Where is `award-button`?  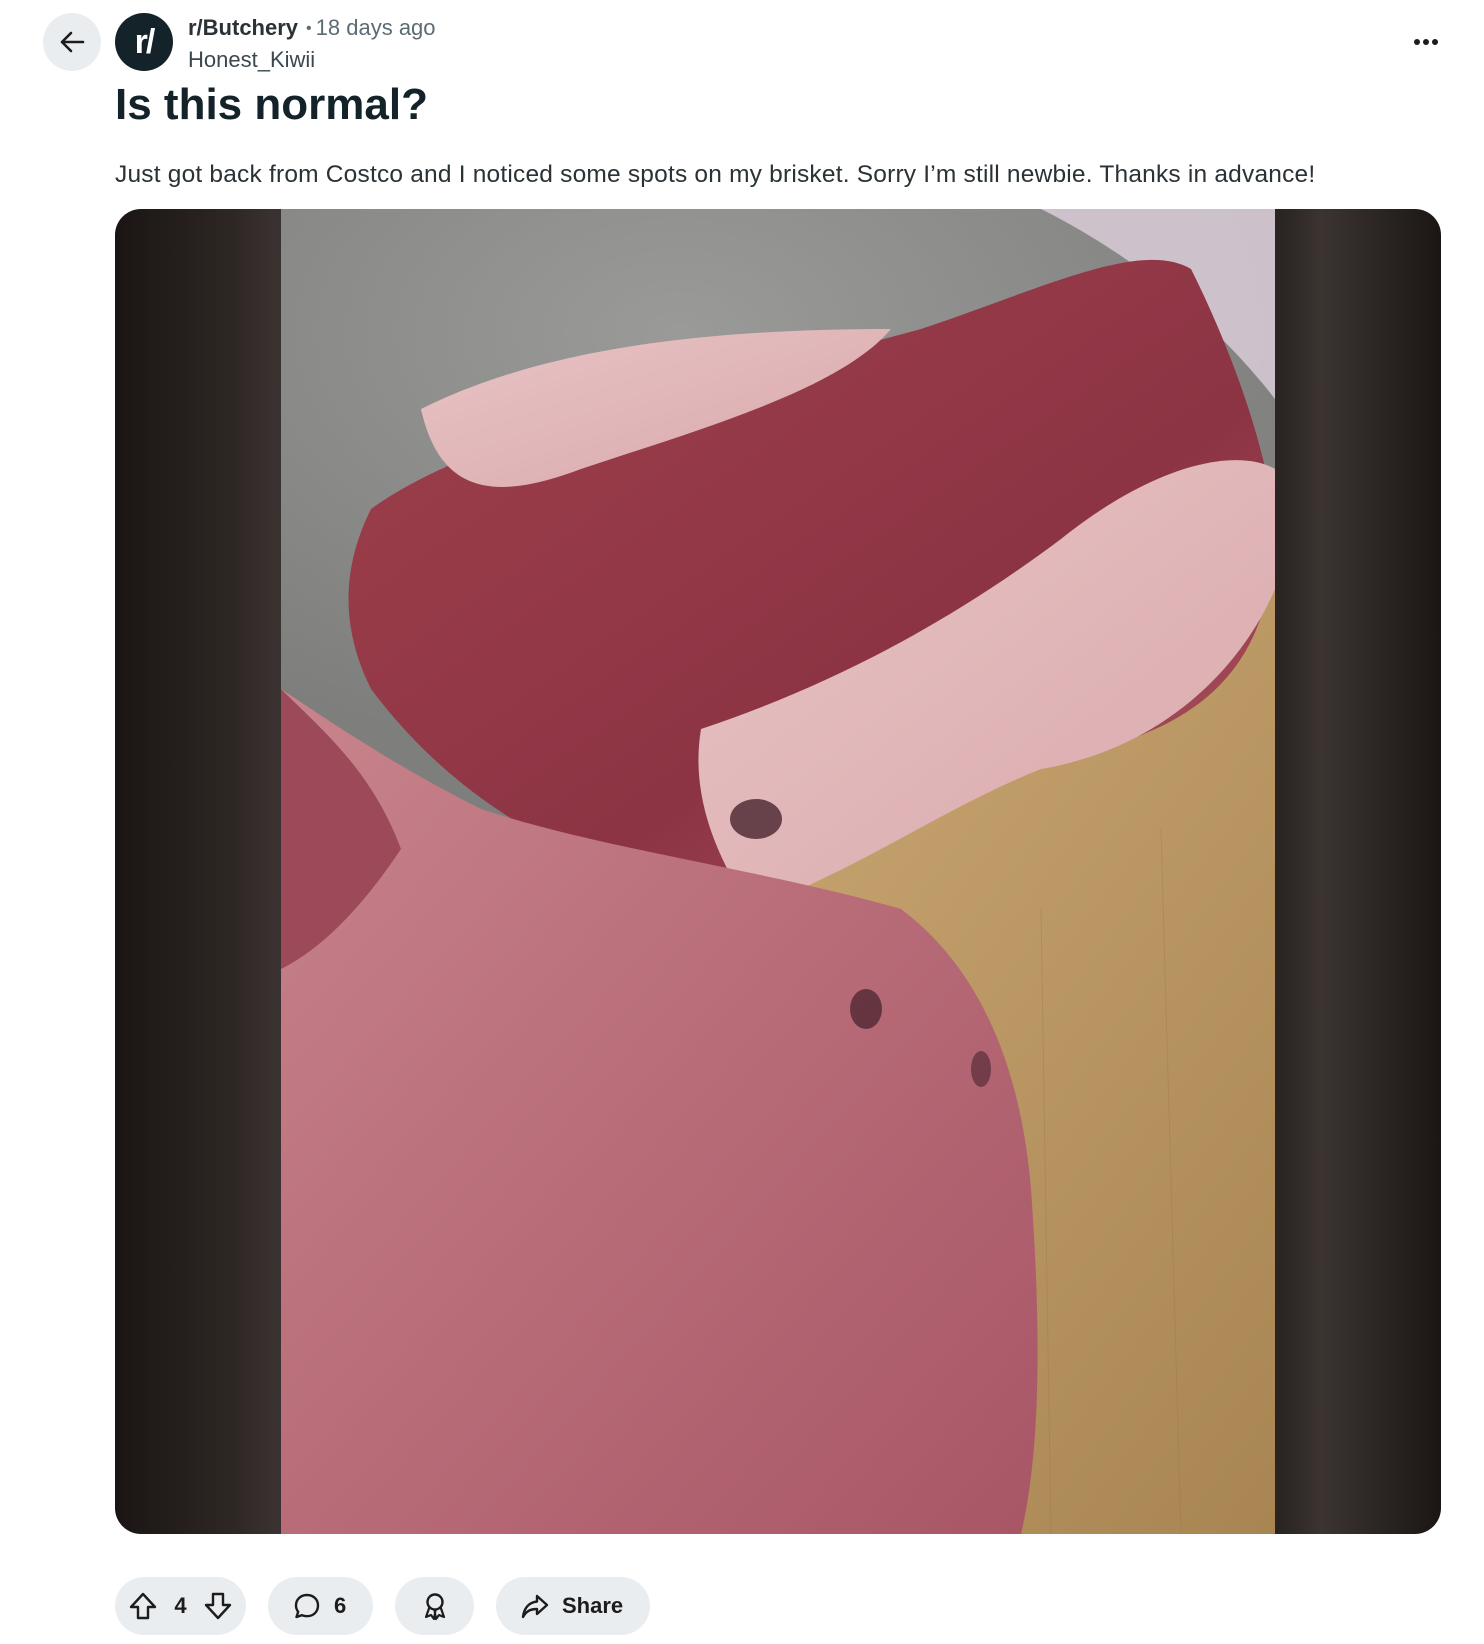 award-button is located at coordinates (434, 1606).